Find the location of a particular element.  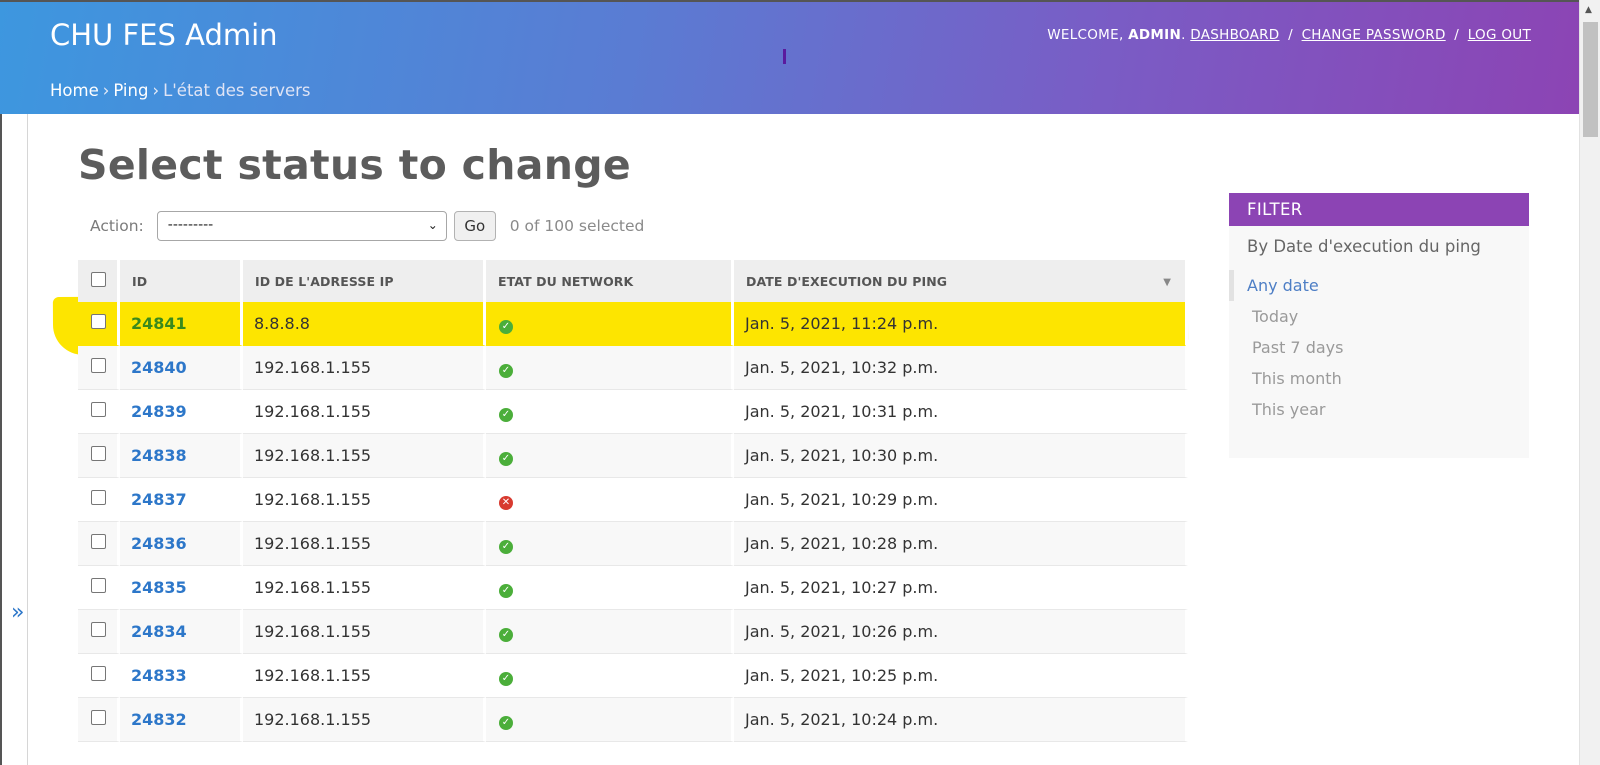

row-status-cell: ✕ is located at coordinates (610, 500).